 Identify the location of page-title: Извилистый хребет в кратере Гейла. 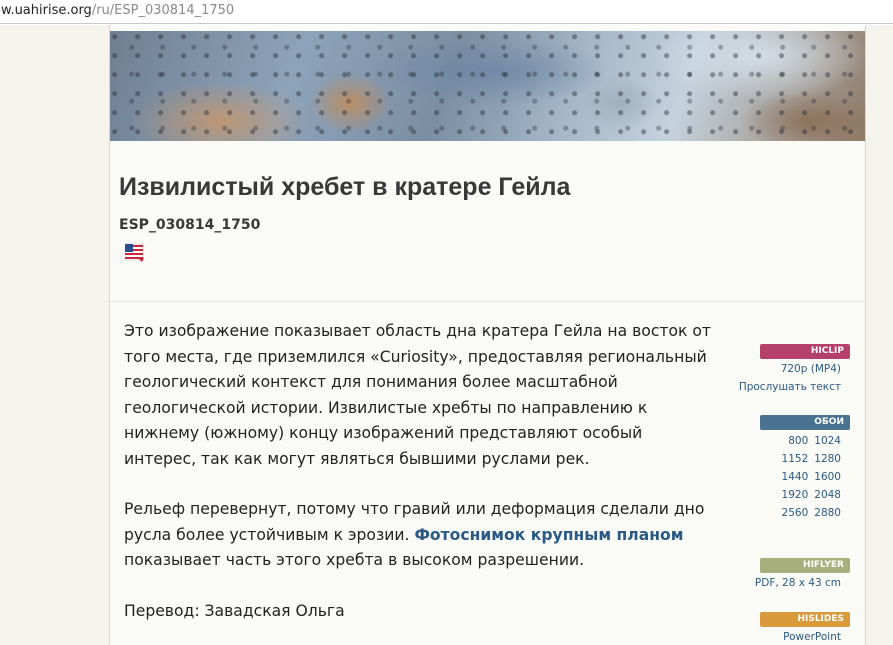
(345, 187).